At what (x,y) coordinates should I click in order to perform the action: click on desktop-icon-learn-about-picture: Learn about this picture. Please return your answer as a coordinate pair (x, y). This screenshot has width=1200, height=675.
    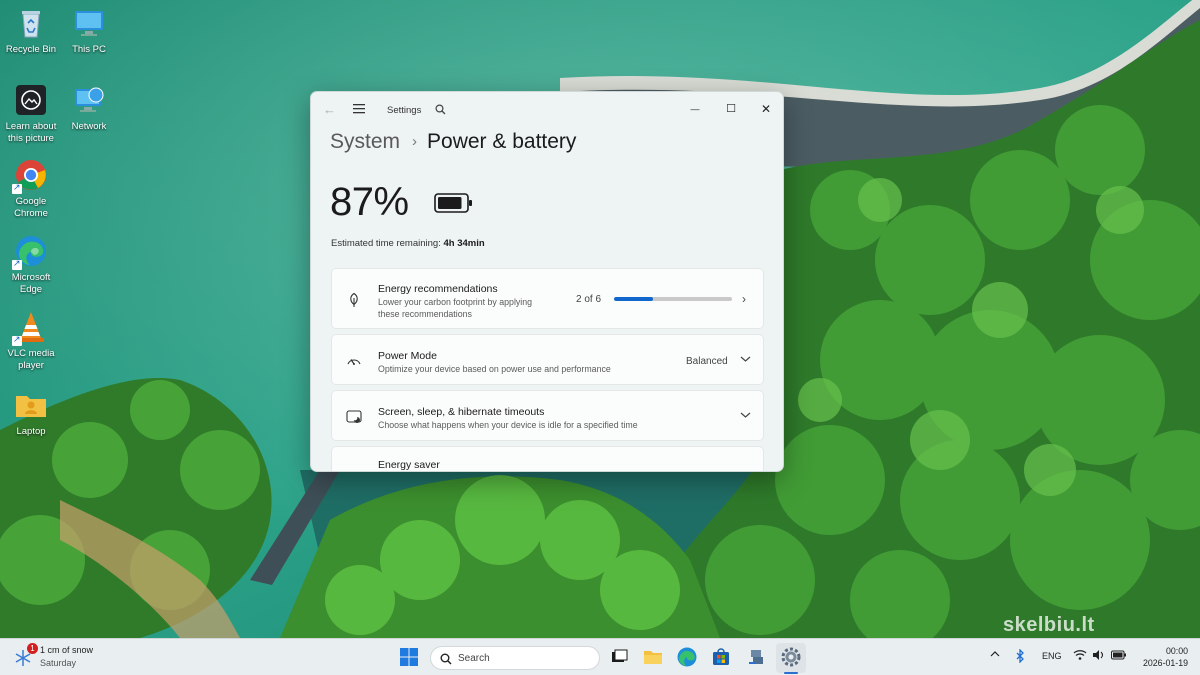
    Looking at the image, I should click on (31, 114).